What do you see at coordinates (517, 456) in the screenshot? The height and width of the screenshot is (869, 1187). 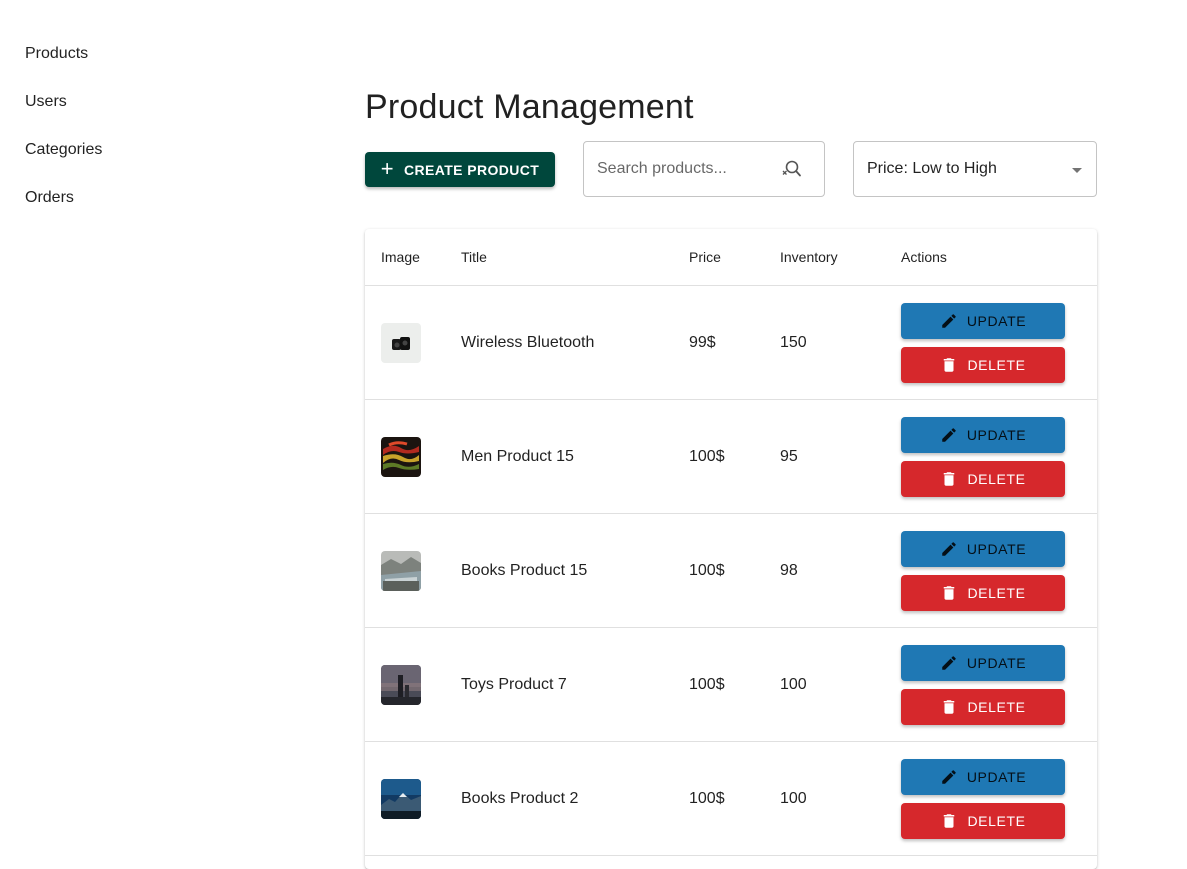 I see `product-title: Men Product 15` at bounding box center [517, 456].